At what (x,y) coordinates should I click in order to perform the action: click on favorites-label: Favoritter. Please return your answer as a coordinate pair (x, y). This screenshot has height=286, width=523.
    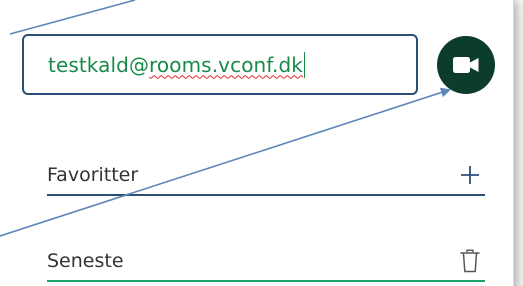
    Looking at the image, I should click on (93, 175).